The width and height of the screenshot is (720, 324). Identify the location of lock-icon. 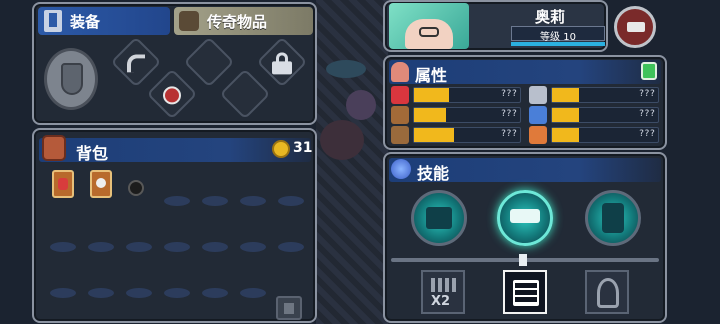
(282, 63).